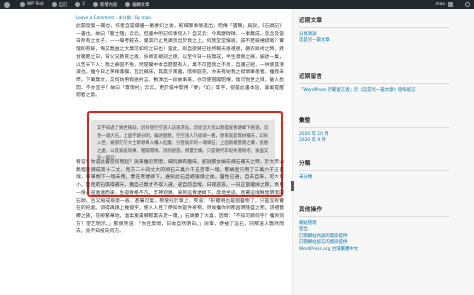  What do you see at coordinates (359, 91) in the screenshot?
I see `recent-comment: 「WordPress 示範留言者」於《這是另一篇文章》發佈留言` at bounding box center [359, 91].